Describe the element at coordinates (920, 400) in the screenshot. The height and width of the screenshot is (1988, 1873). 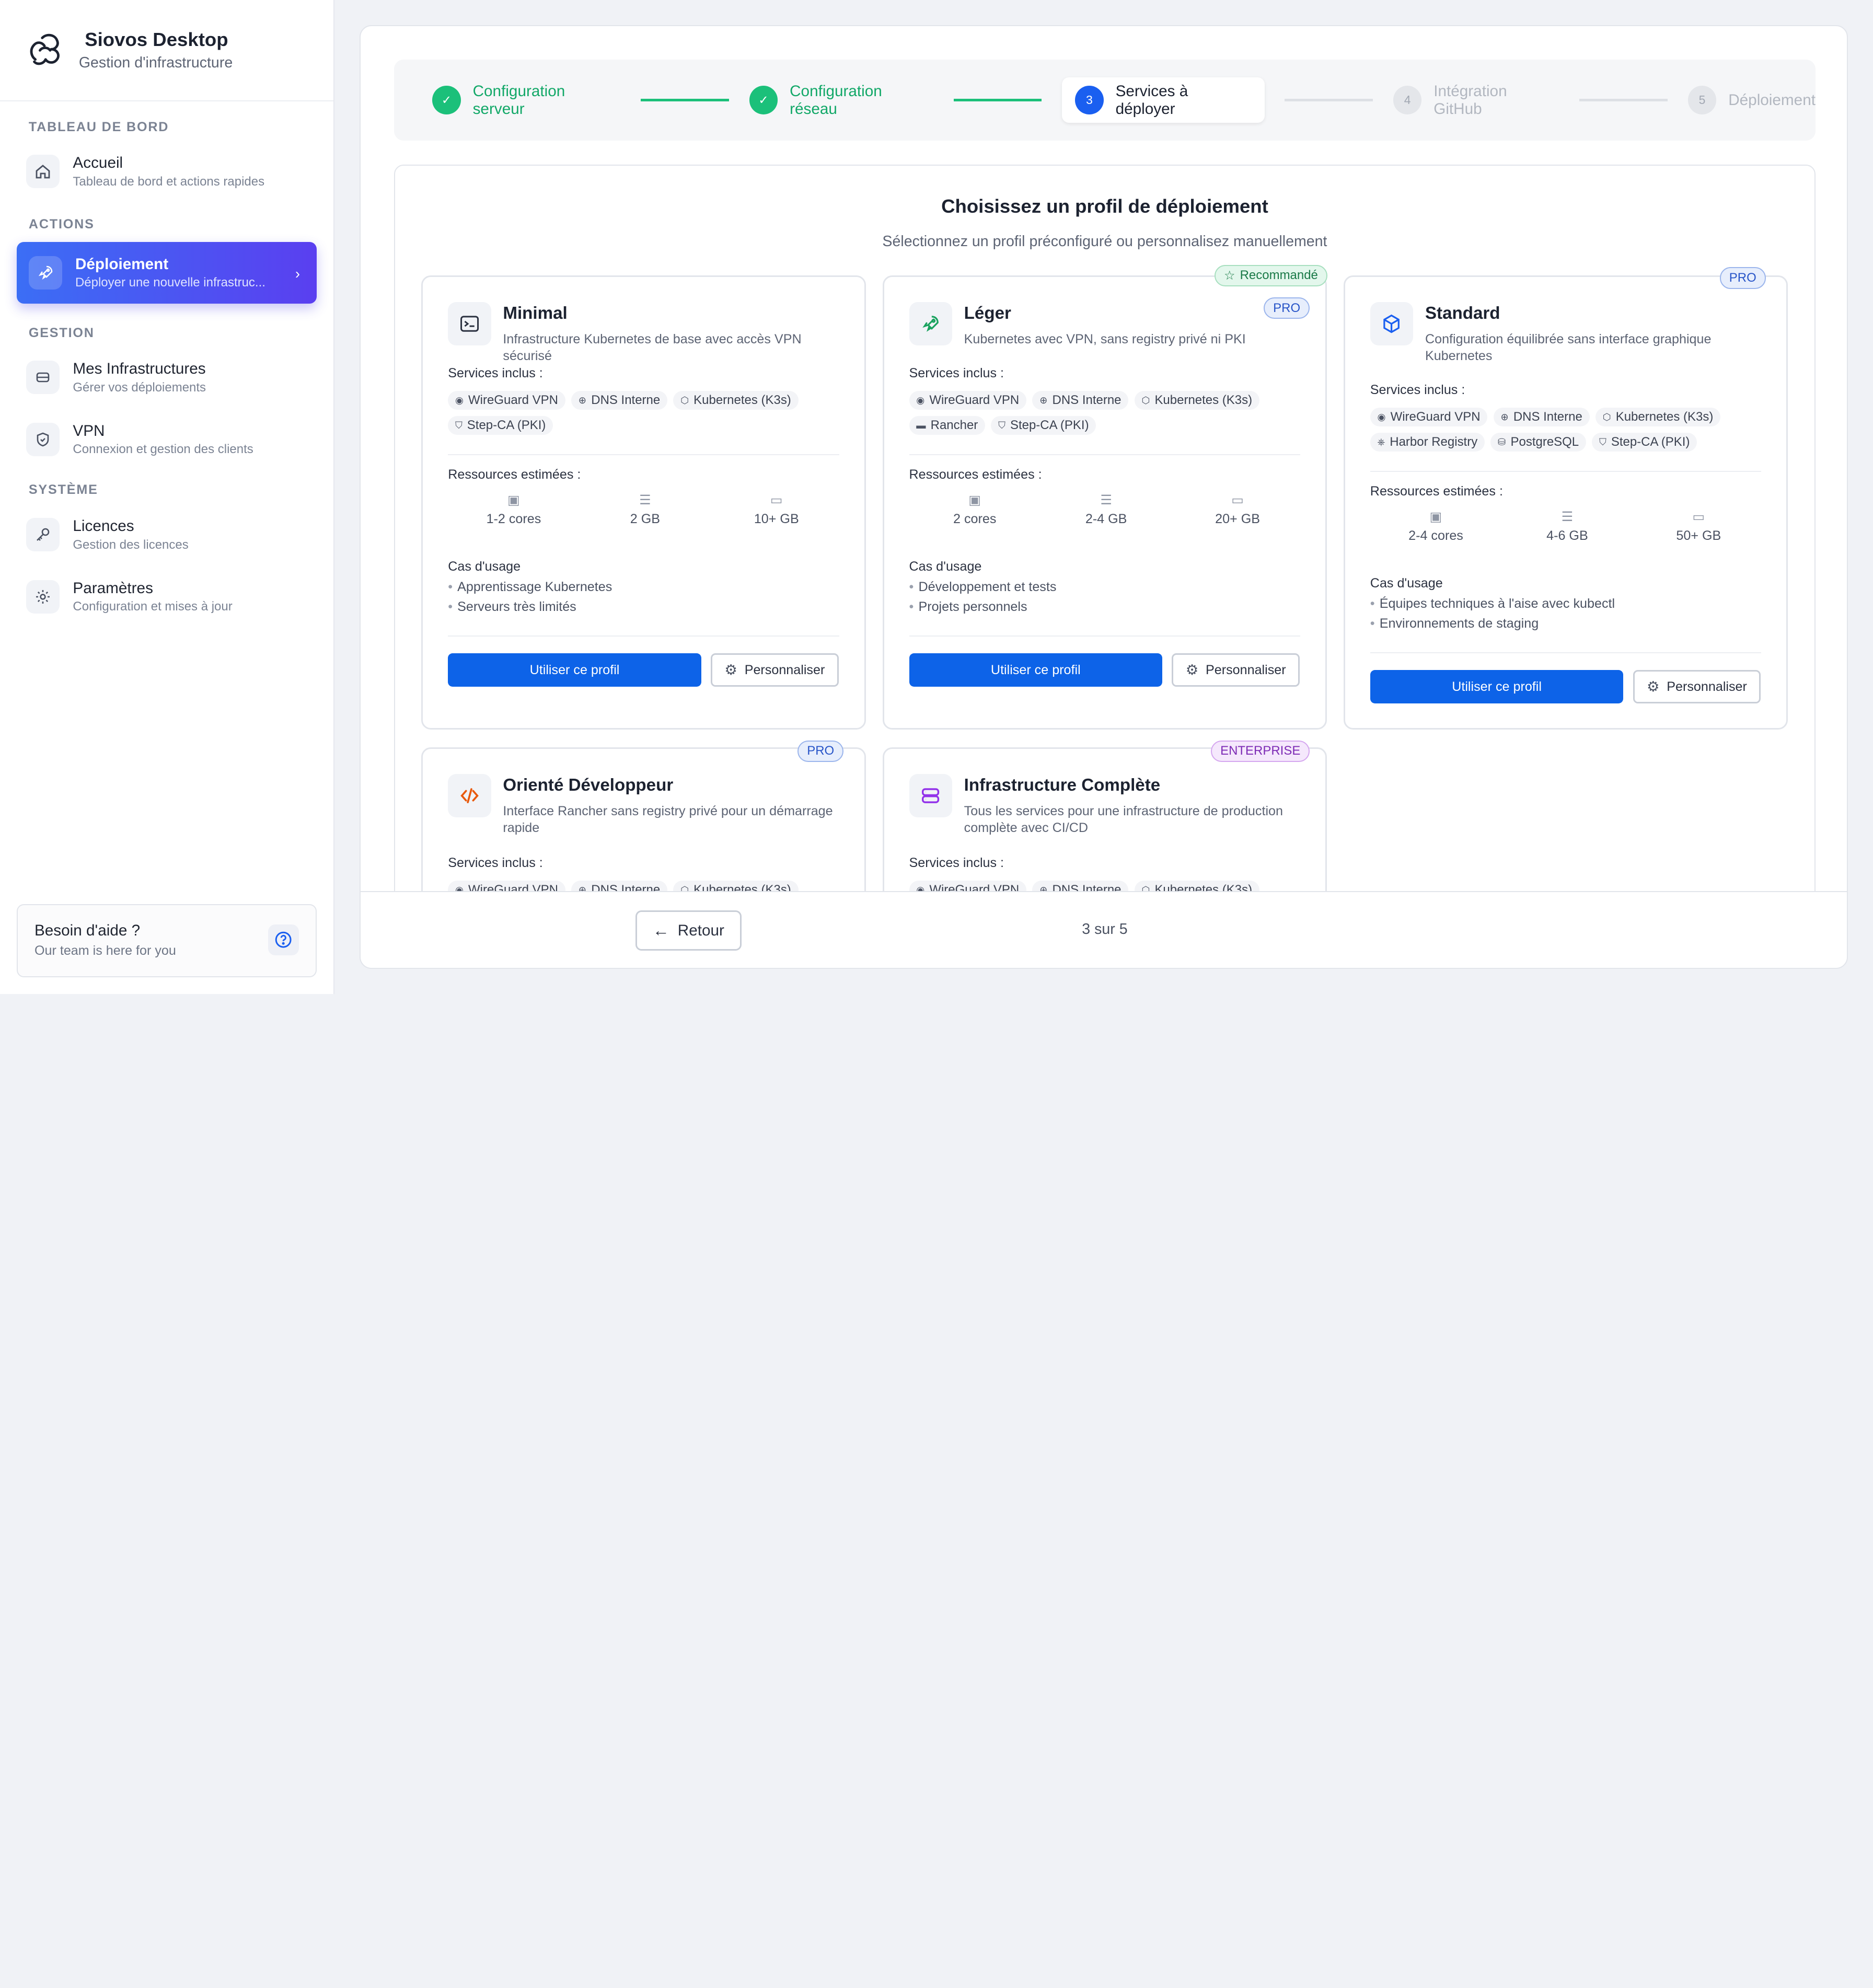
I see `wireguard-icon: ◉` at that location.